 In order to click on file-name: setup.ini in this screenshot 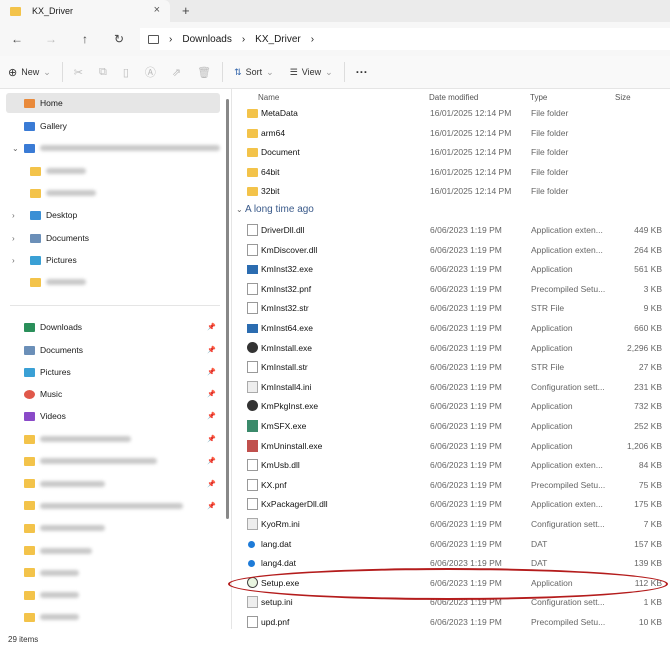, I will do `click(277, 602)`.